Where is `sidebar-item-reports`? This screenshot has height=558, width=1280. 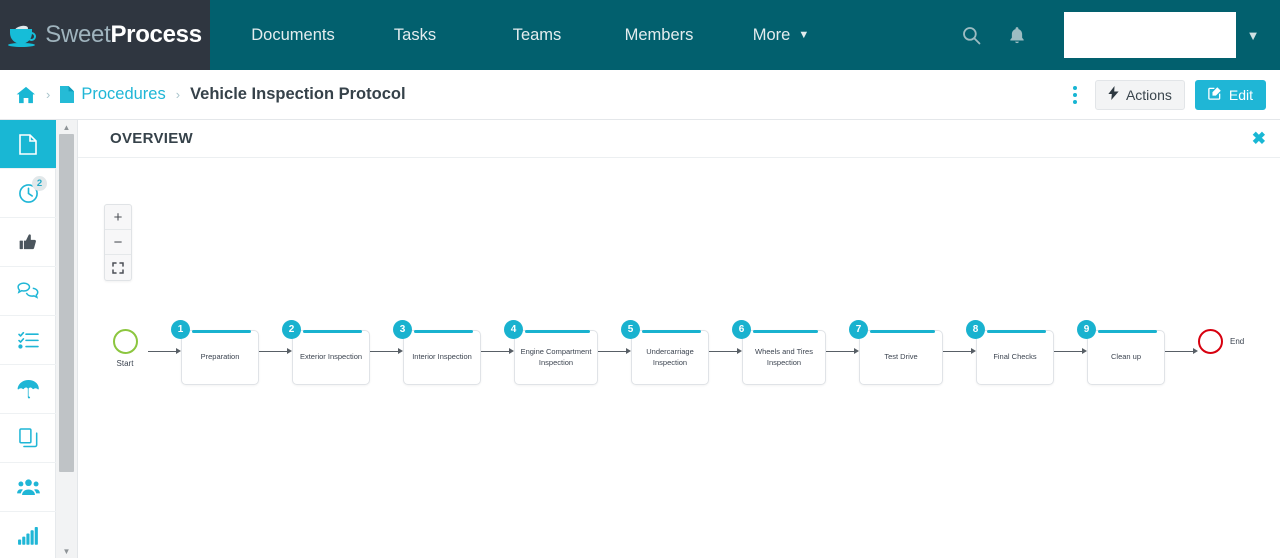 sidebar-item-reports is located at coordinates (28, 535).